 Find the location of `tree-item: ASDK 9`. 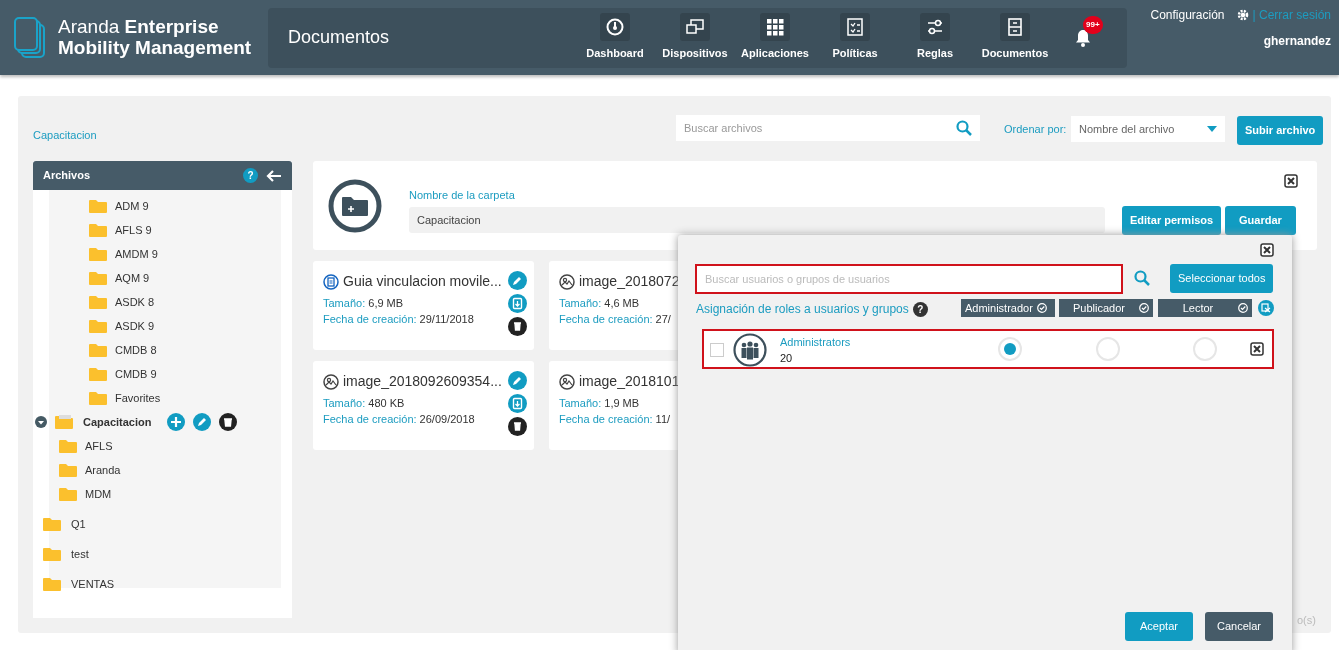

tree-item: ASDK 9 is located at coordinates (135, 326).